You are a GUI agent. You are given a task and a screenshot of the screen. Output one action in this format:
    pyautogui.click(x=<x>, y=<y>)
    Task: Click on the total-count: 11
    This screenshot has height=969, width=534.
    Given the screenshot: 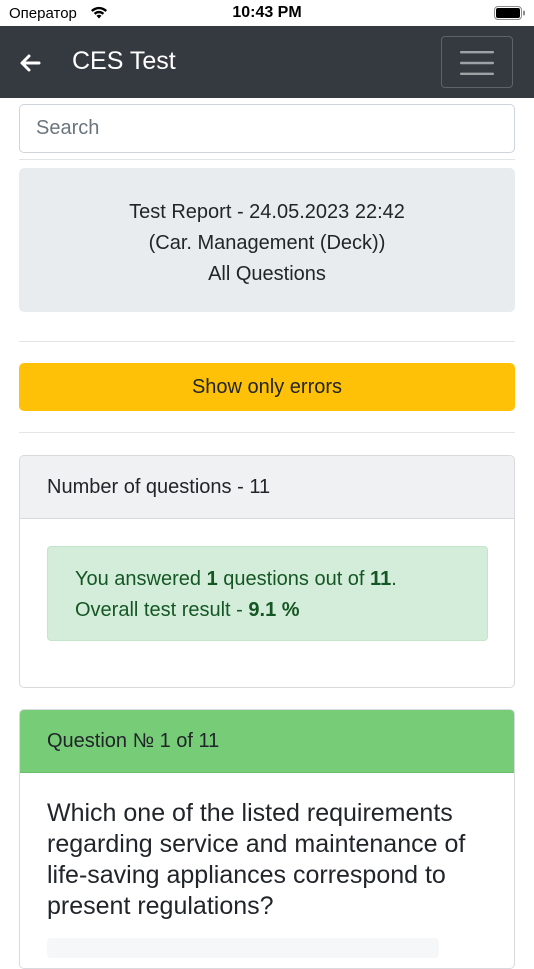 What is the action you would take?
    pyautogui.click(x=381, y=579)
    